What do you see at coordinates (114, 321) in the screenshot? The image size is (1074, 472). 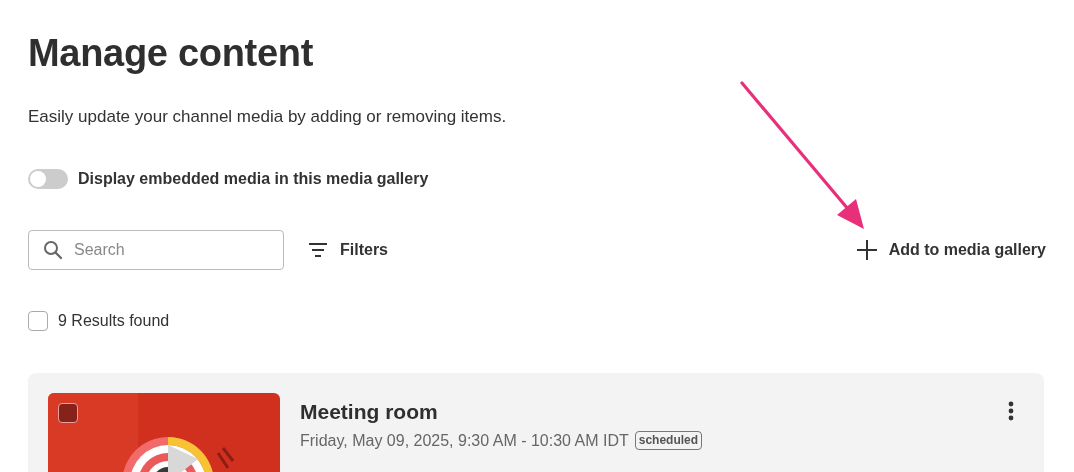 I see `results-count: 9 Results found` at bounding box center [114, 321].